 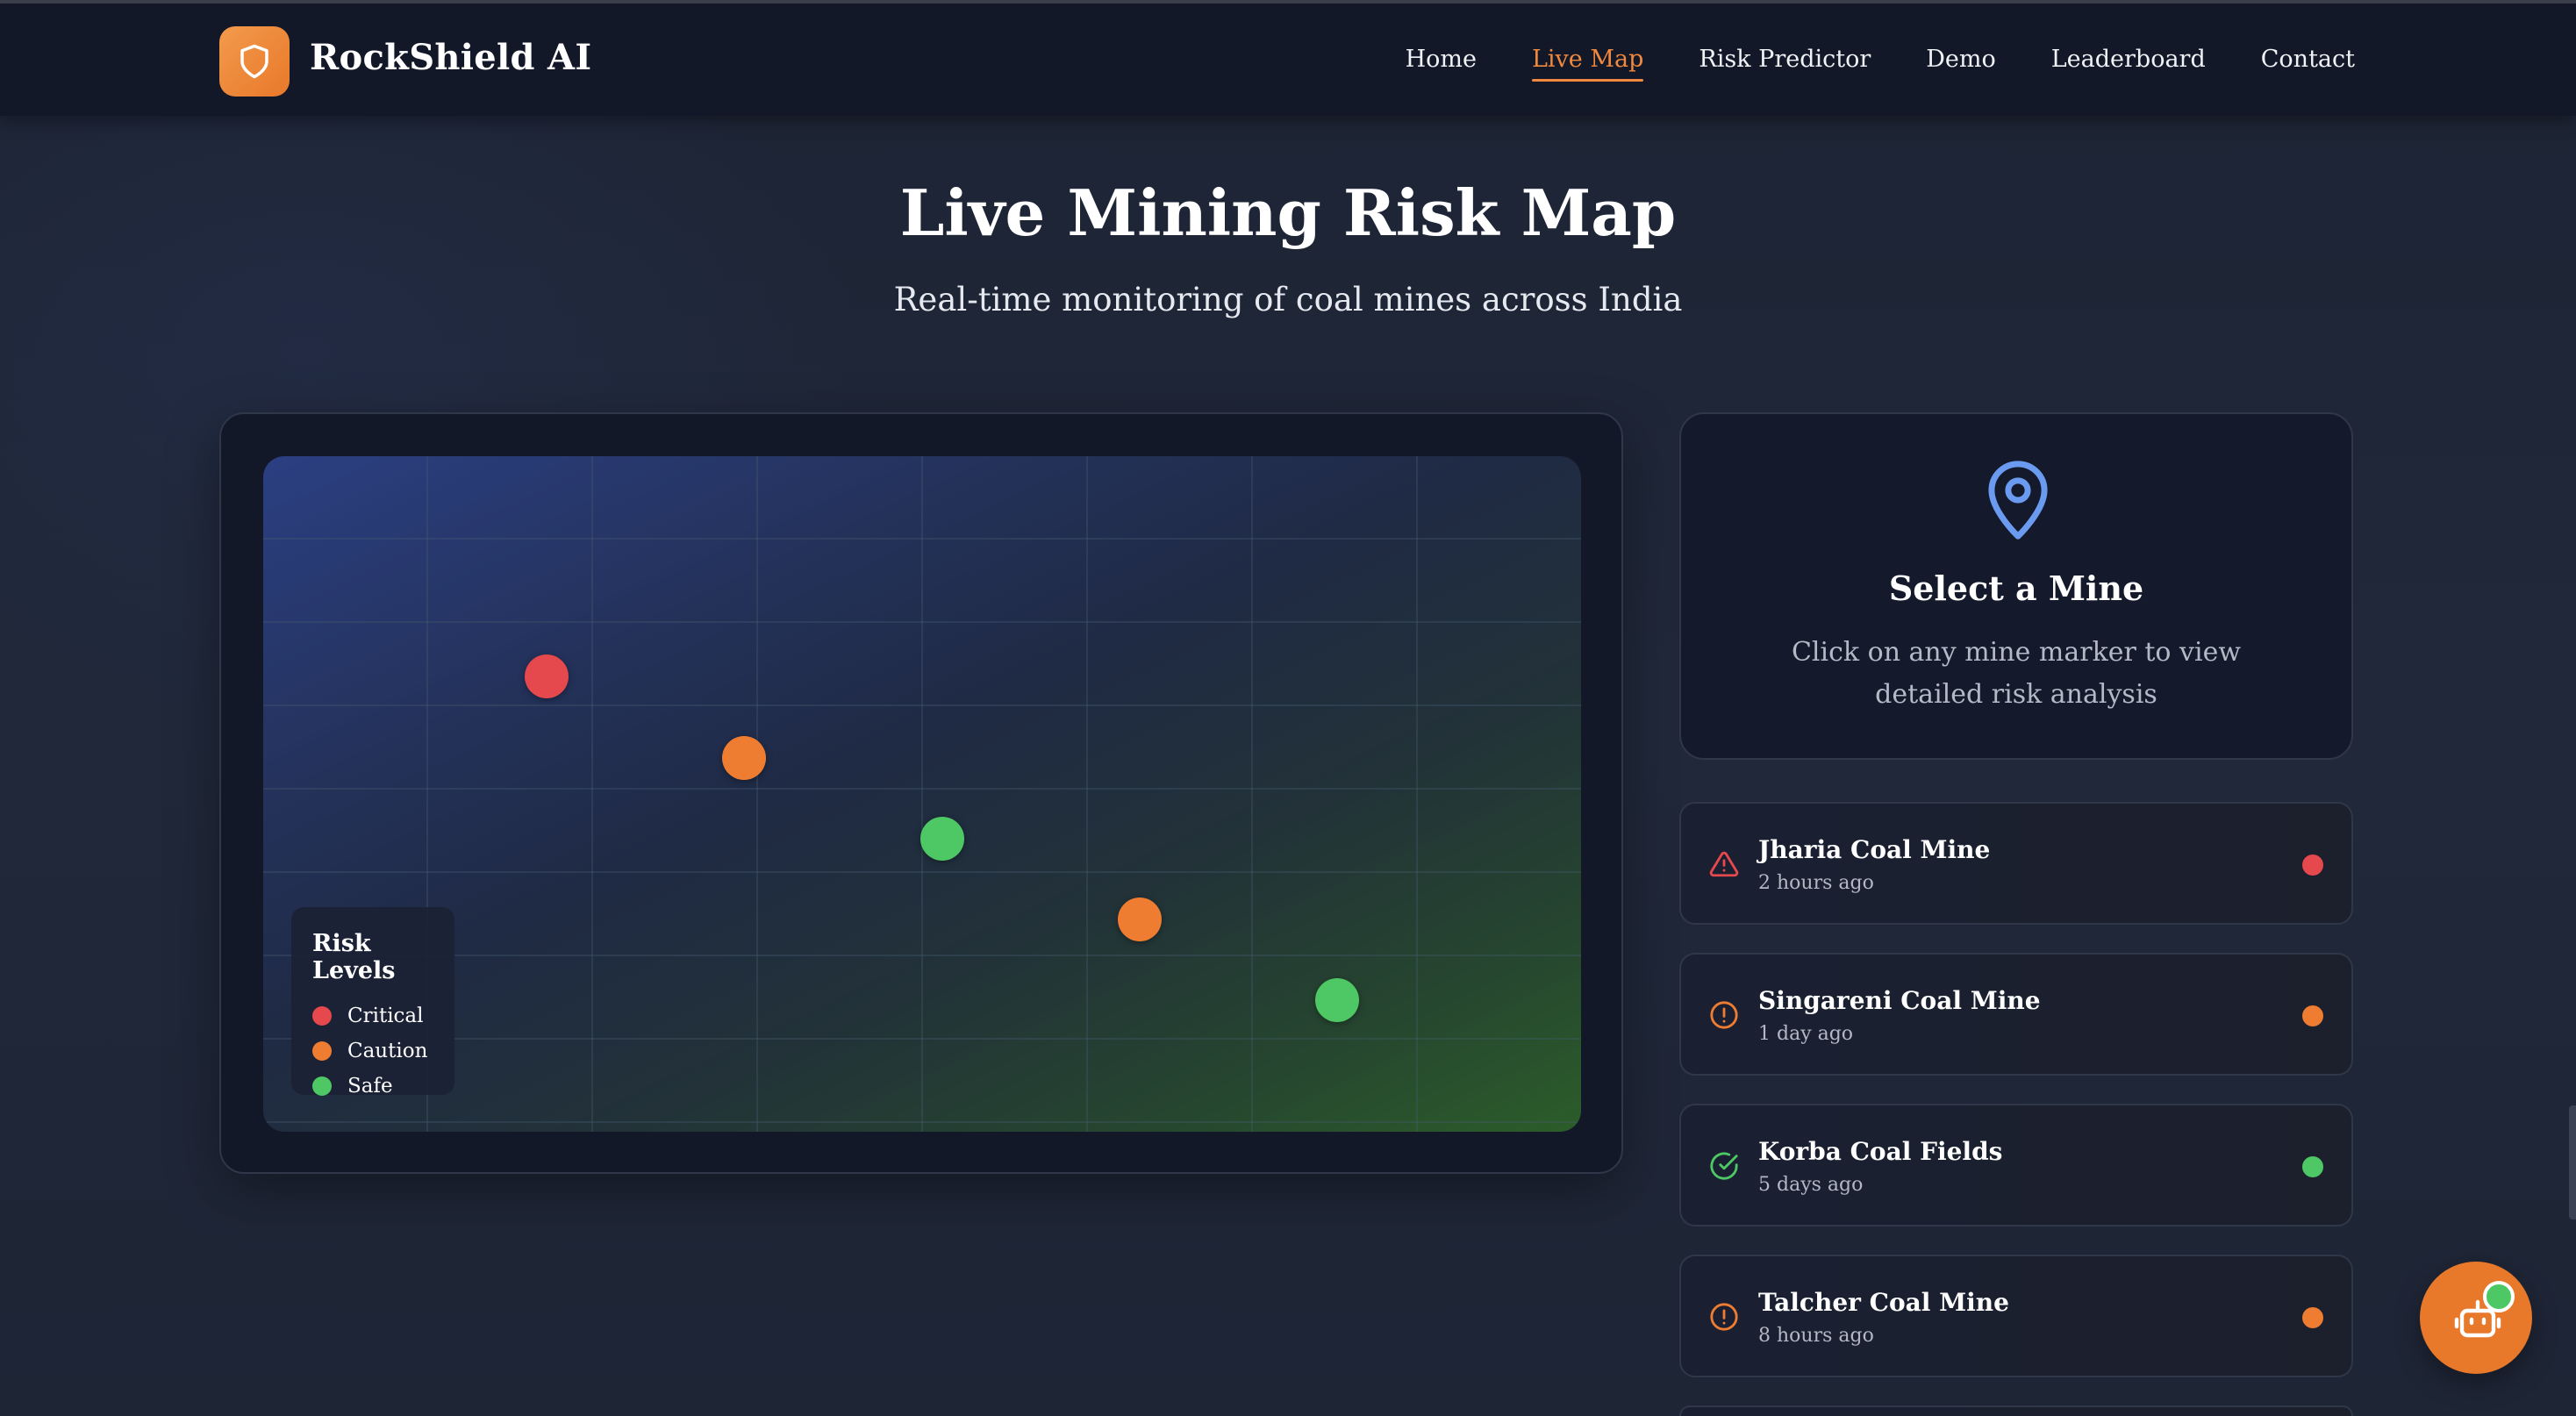 I want to click on mine-name: Talcher Coal Mine, so click(x=1883, y=1303).